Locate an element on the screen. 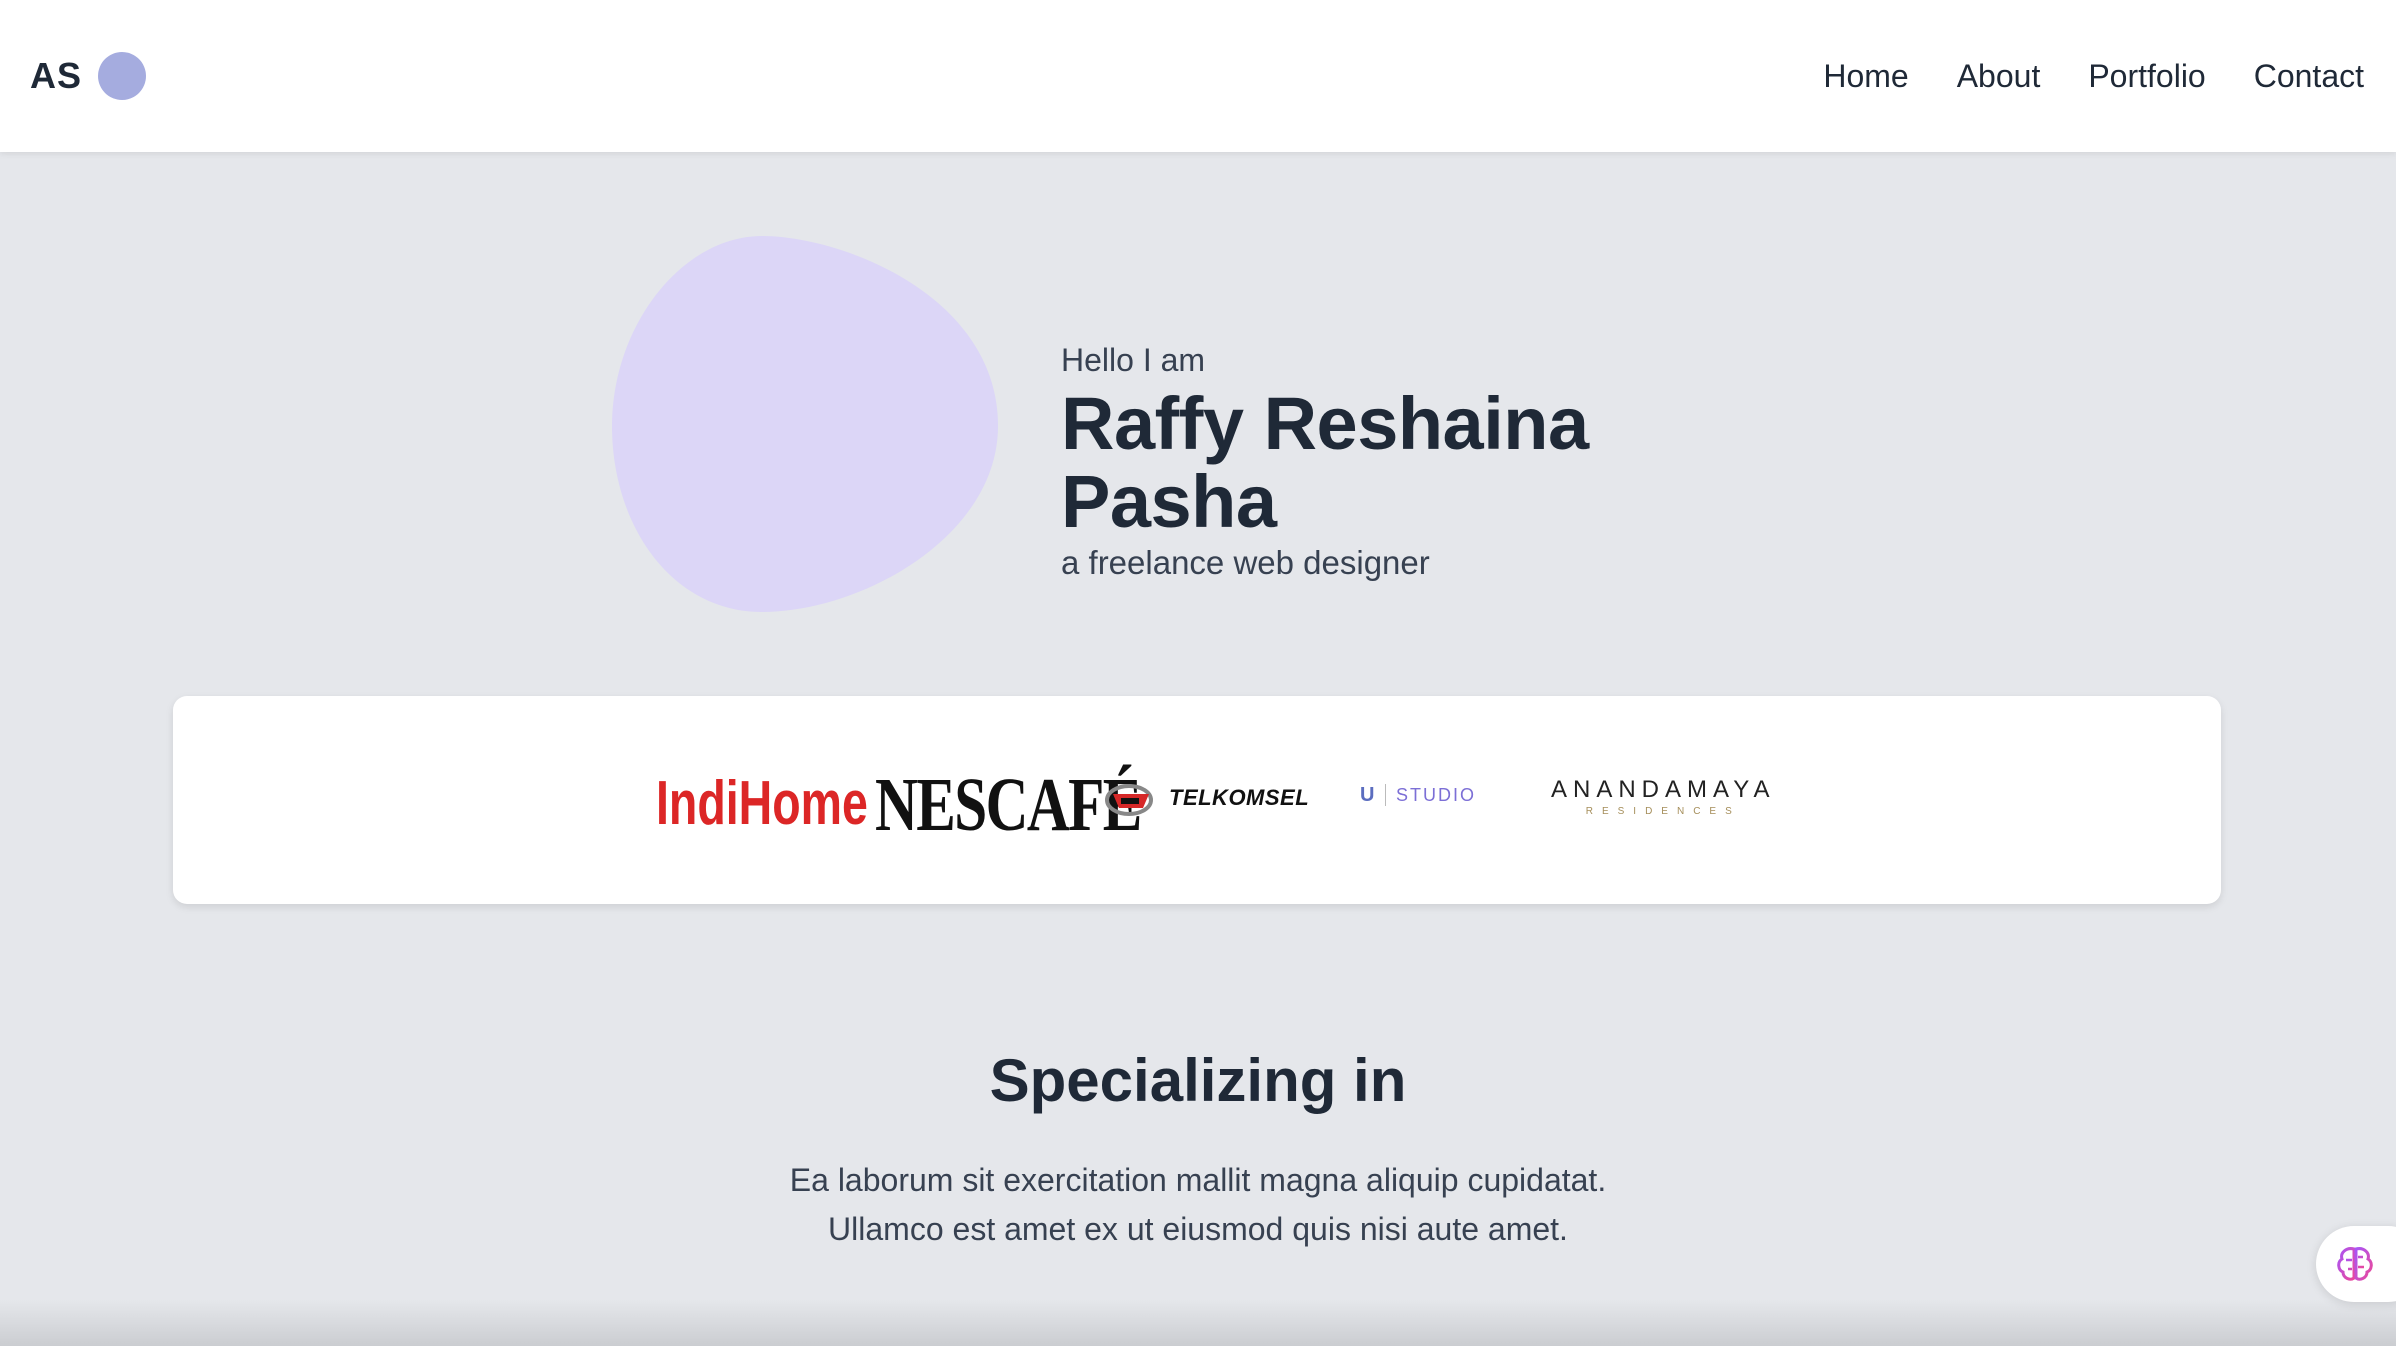  telkomsel-logo: TELKOMSEL is located at coordinates (1206, 798).